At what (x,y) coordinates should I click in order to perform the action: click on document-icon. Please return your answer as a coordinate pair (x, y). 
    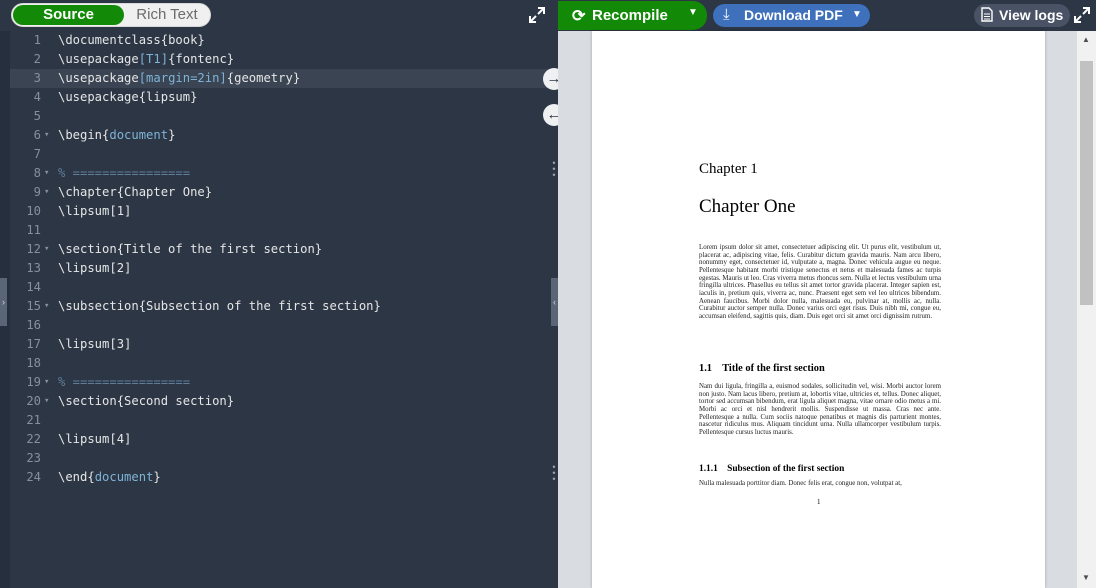
    Looking at the image, I should click on (987, 16).